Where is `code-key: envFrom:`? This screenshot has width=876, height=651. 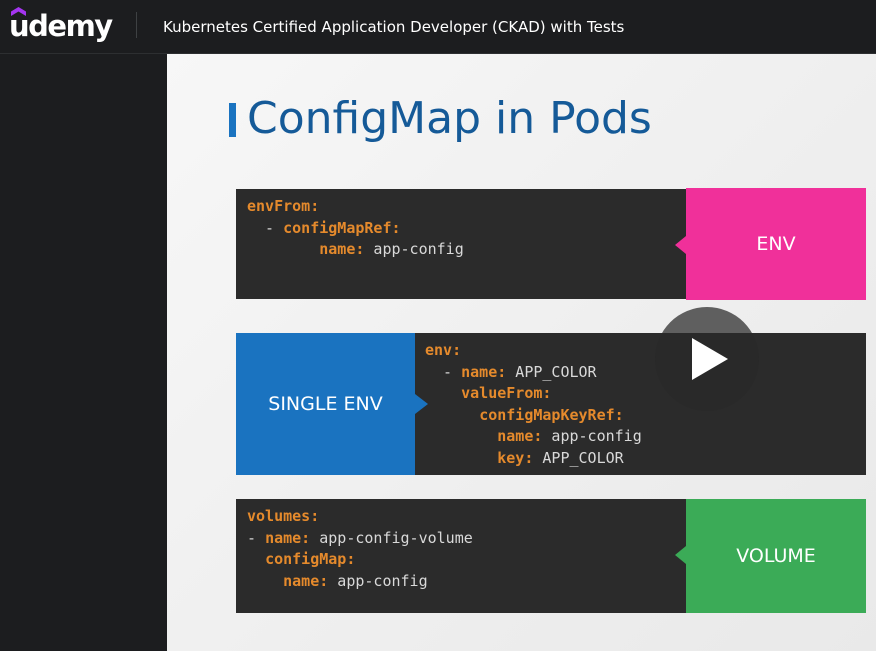 code-key: envFrom: is located at coordinates (283, 206).